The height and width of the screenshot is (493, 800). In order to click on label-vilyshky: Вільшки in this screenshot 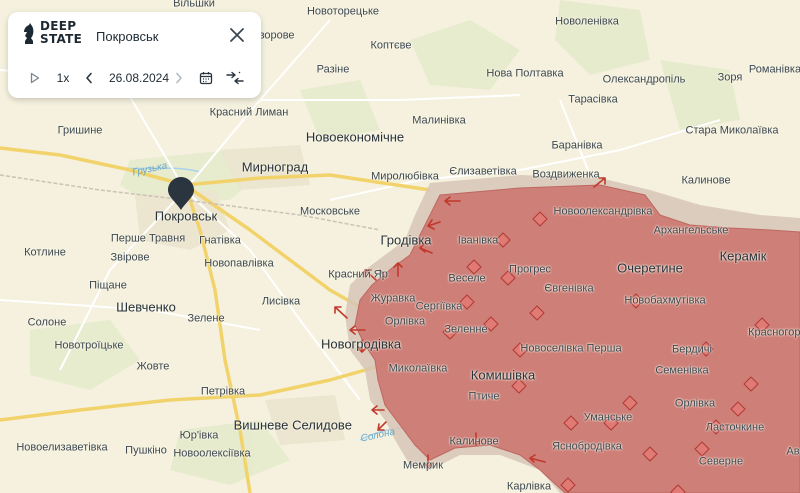, I will do `click(194, 5)`.